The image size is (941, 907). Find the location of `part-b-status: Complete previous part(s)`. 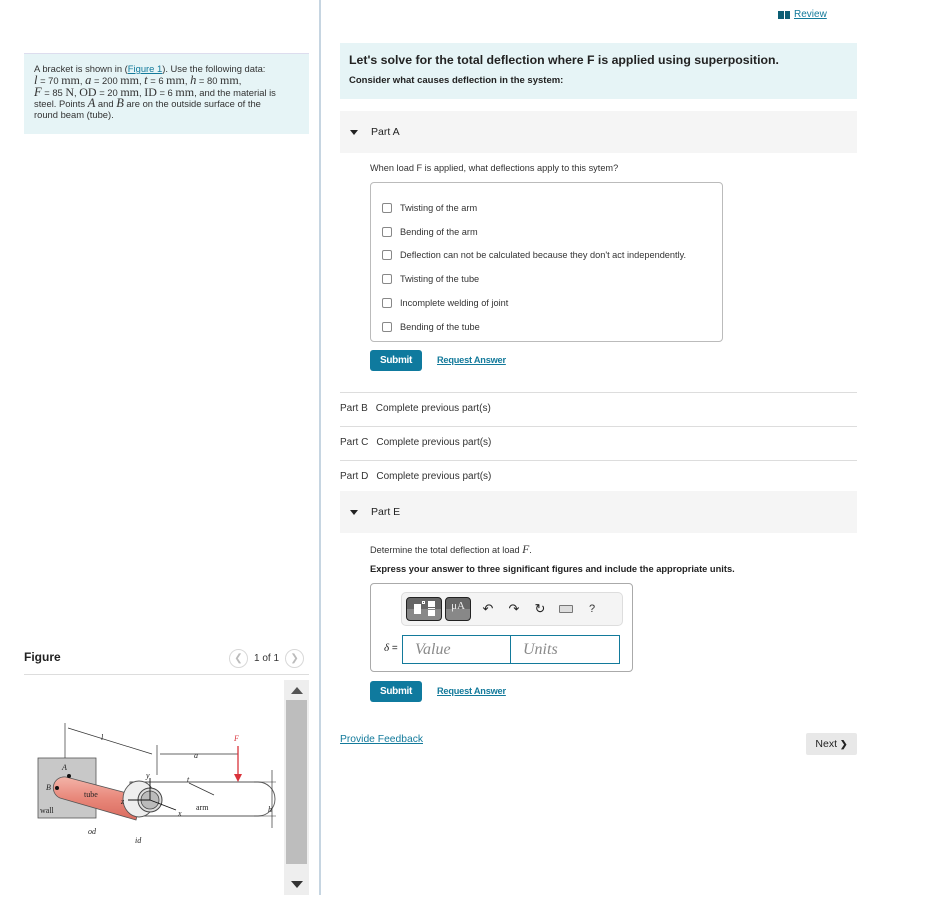

part-b-status: Complete previous part(s) is located at coordinates (433, 408).